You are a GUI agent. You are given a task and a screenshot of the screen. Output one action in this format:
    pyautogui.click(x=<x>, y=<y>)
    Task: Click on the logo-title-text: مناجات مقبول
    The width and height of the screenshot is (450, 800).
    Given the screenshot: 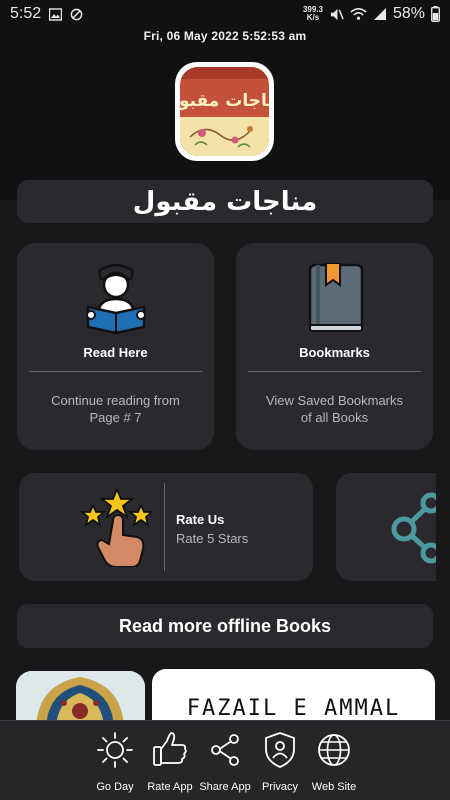 What is the action you would take?
    pyautogui.click(x=224, y=101)
    